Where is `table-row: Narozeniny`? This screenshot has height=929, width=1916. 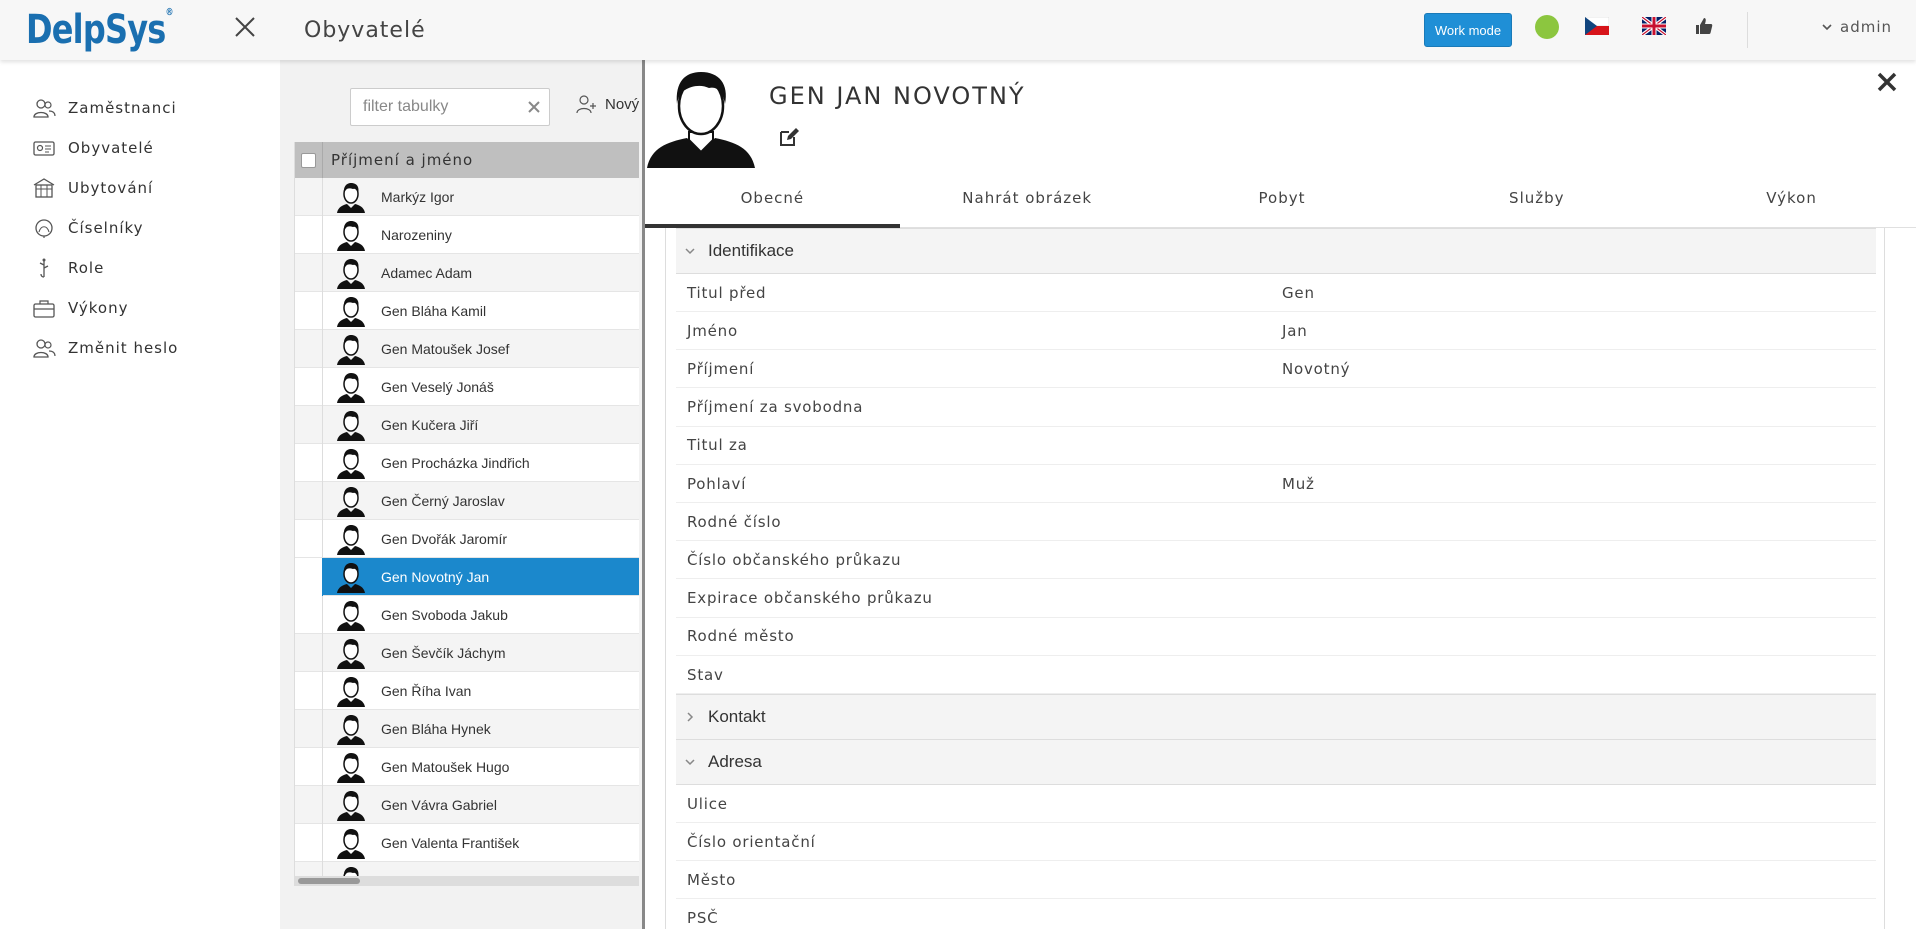
table-row: Narozeniny is located at coordinates (467, 234).